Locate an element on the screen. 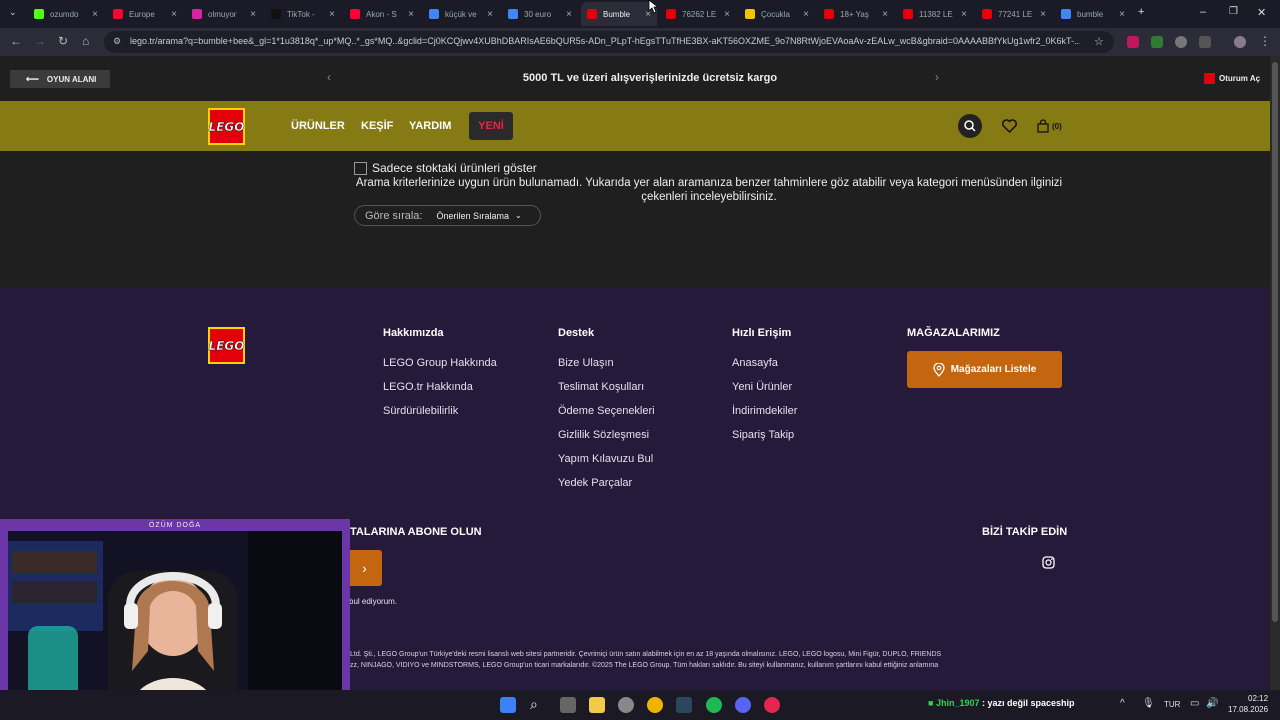 This screenshot has height=720, width=1280. browser-tab: TikTok - × is located at coordinates (303, 14).